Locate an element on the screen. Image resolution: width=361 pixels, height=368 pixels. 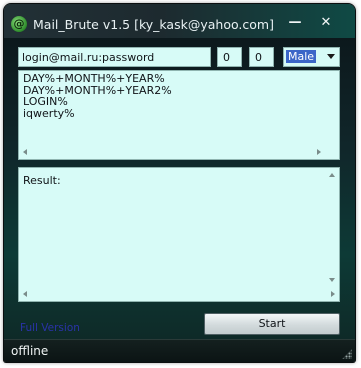
minimize-button: — is located at coordinates (295, 23).